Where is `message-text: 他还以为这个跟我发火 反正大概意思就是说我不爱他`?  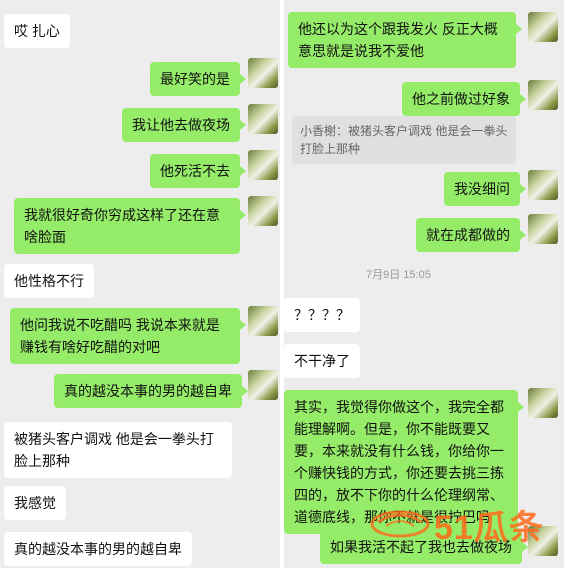 message-text: 他还以为这个跟我发火 反正大概意思就是说我不爱他 is located at coordinates (398, 40).